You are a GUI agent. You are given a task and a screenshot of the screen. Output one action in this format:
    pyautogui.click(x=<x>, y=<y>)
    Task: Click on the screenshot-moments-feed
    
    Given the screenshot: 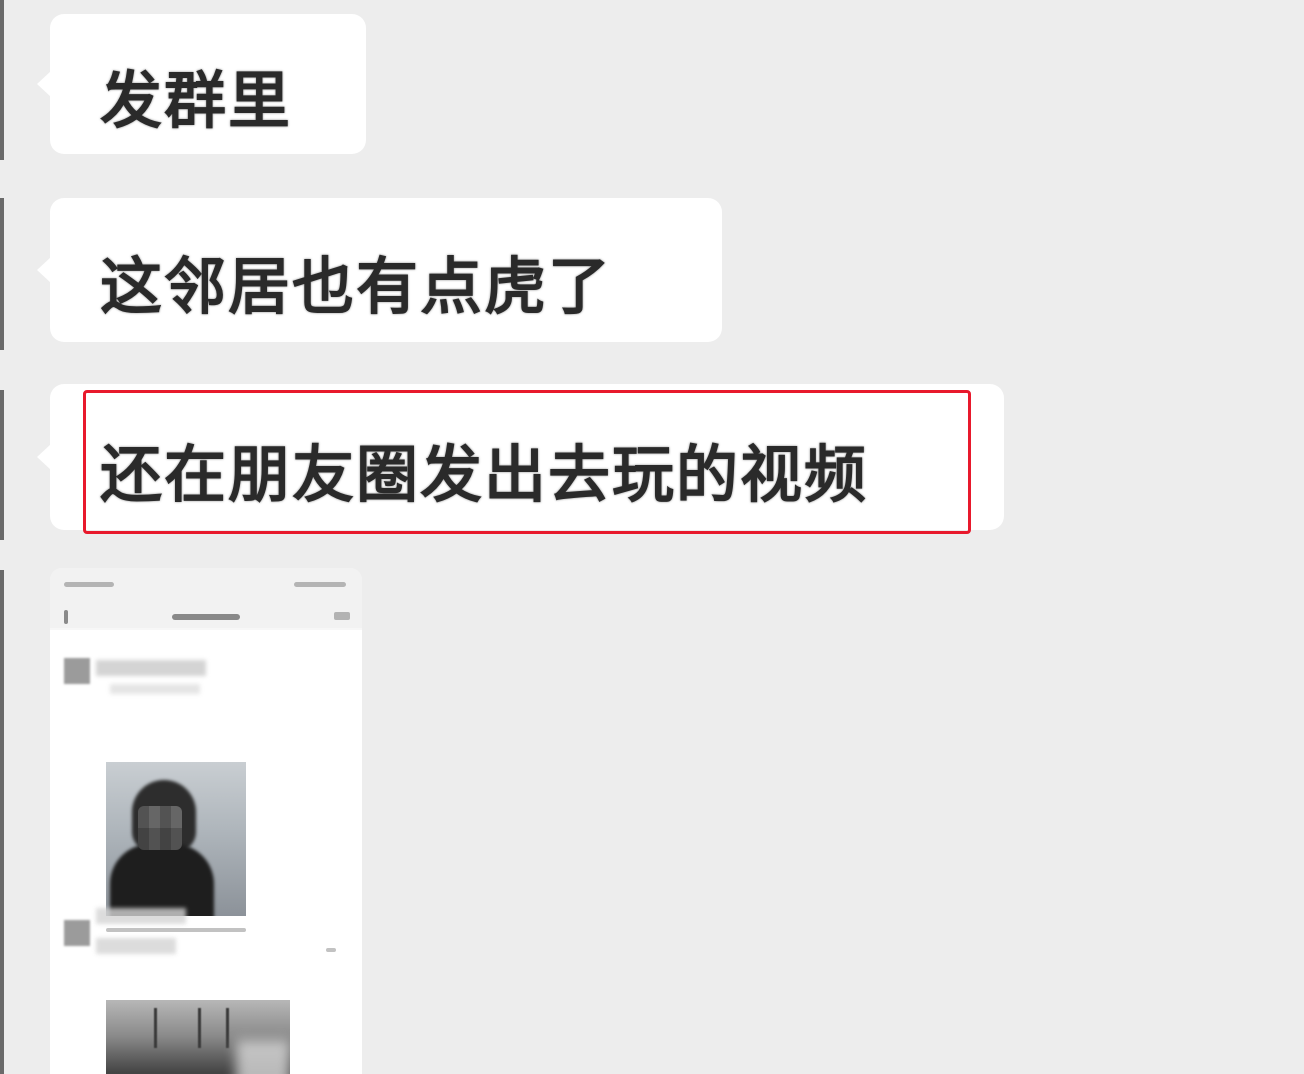 What is the action you would take?
    pyautogui.click(x=206, y=852)
    